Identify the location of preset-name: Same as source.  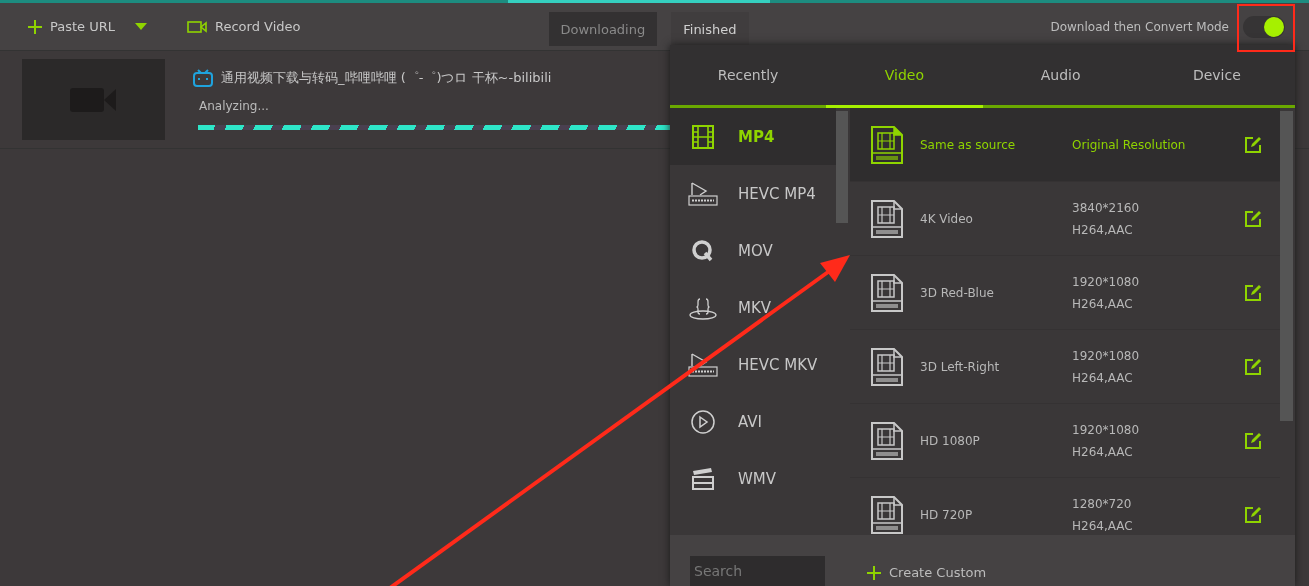
(968, 144).